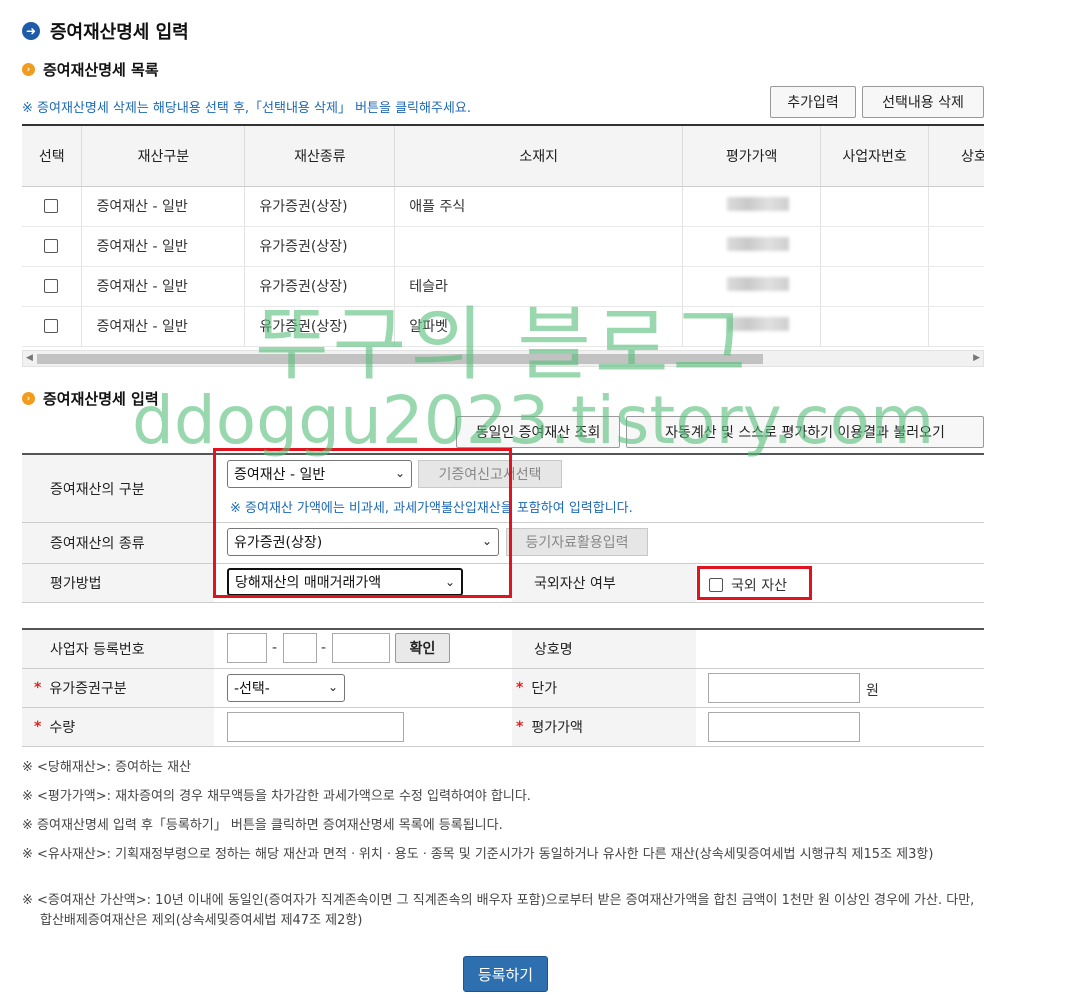 Image resolution: width=1066 pixels, height=1005 pixels. I want to click on col-header-location: 소재지, so click(539, 156).